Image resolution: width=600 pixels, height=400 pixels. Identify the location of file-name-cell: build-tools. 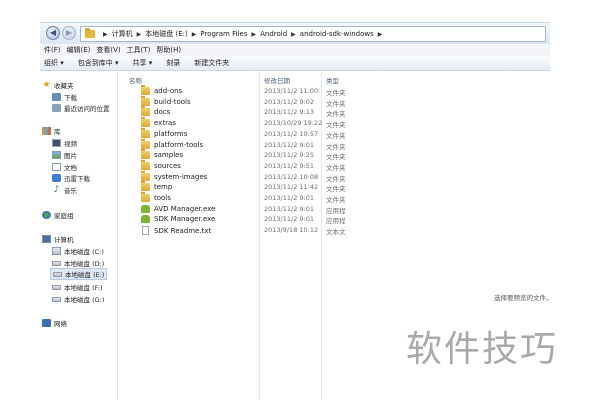
(166, 100).